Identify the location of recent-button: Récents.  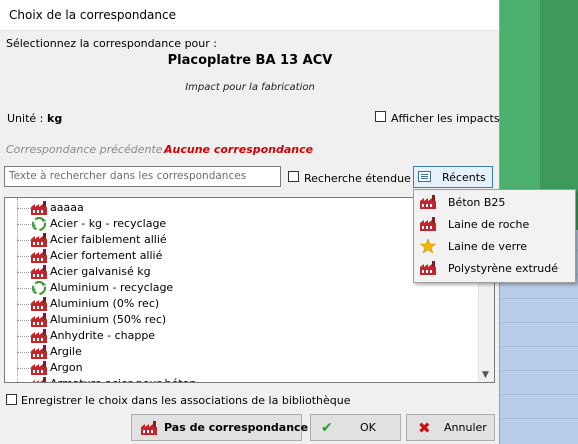
(453, 177).